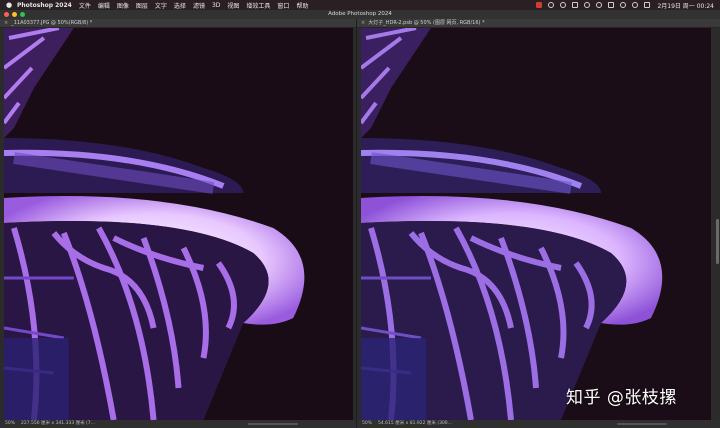  I want to click on watermark-text: 知乎 @张枝摞, so click(621, 398).